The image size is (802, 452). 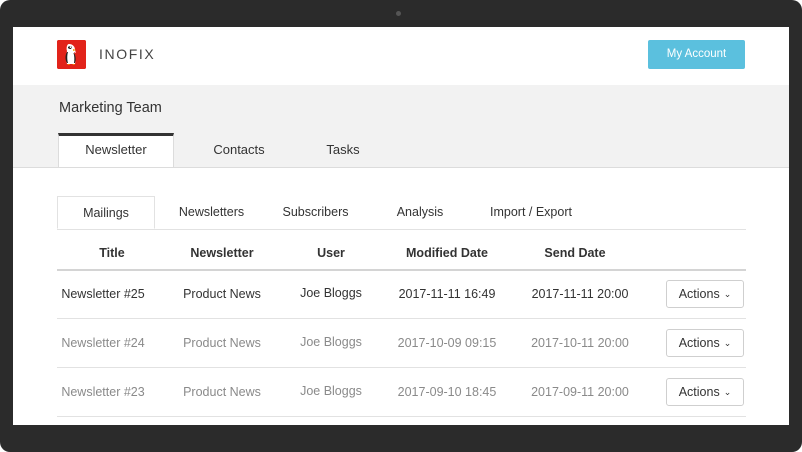 I want to click on brand-name: INOFIX, so click(x=127, y=54).